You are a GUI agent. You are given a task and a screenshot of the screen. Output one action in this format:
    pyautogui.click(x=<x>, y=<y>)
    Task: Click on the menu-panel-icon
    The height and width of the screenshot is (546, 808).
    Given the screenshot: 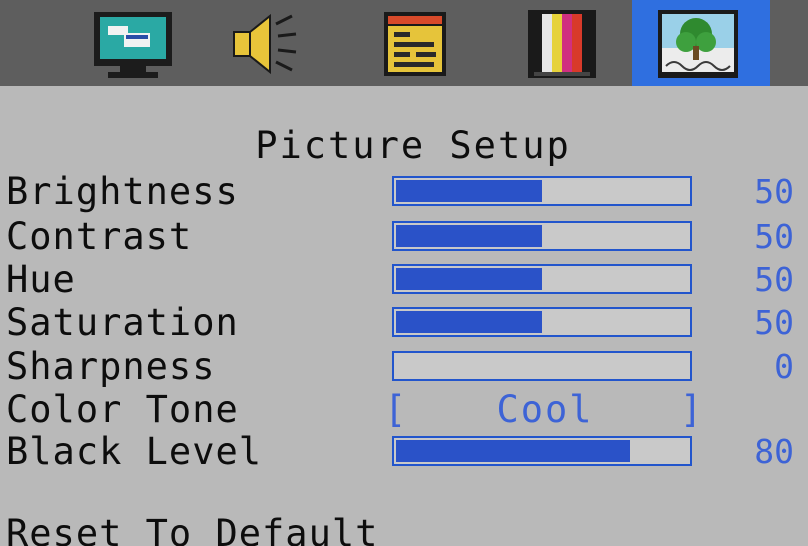 What is the action you would take?
    pyautogui.click(x=415, y=44)
    